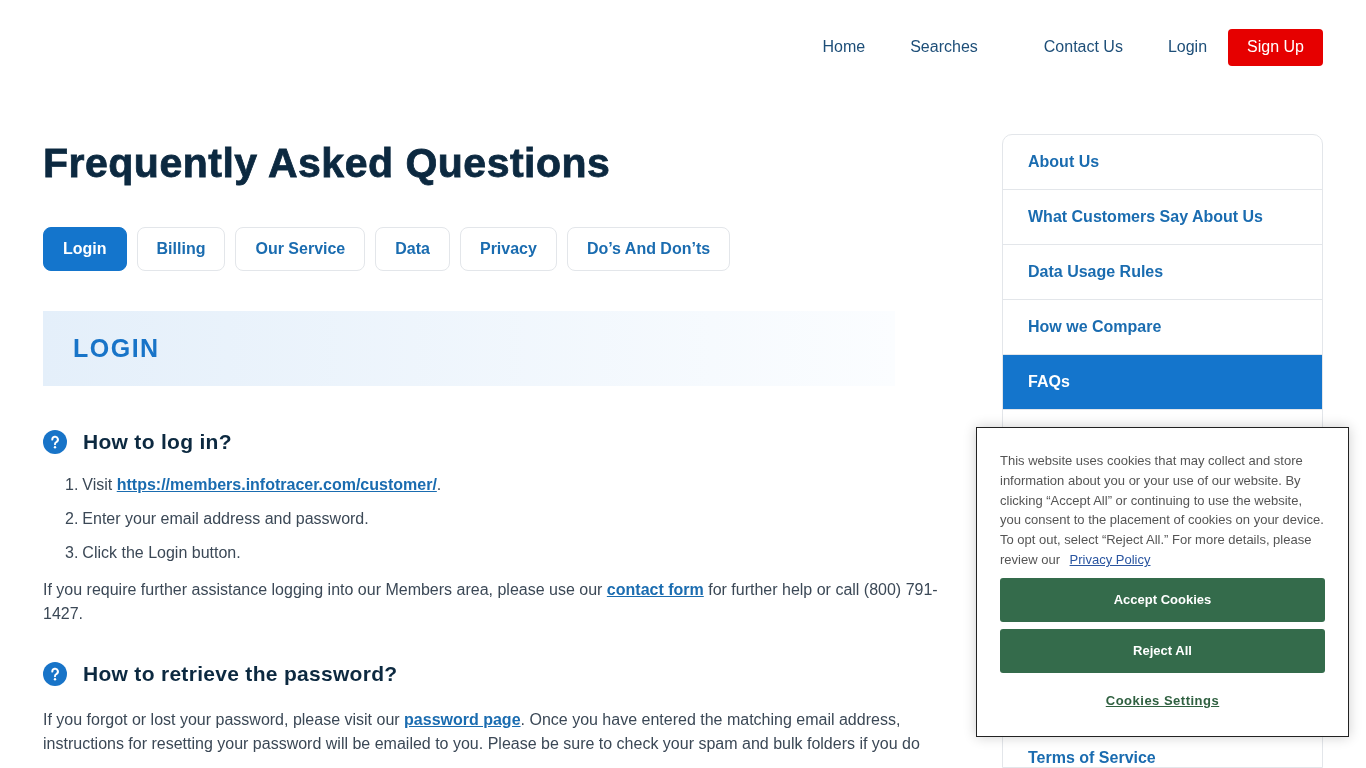 The height and width of the screenshot is (768, 1366). Describe the element at coordinates (225, 519) in the screenshot. I see `step-text: Enter your email address and password.` at that location.